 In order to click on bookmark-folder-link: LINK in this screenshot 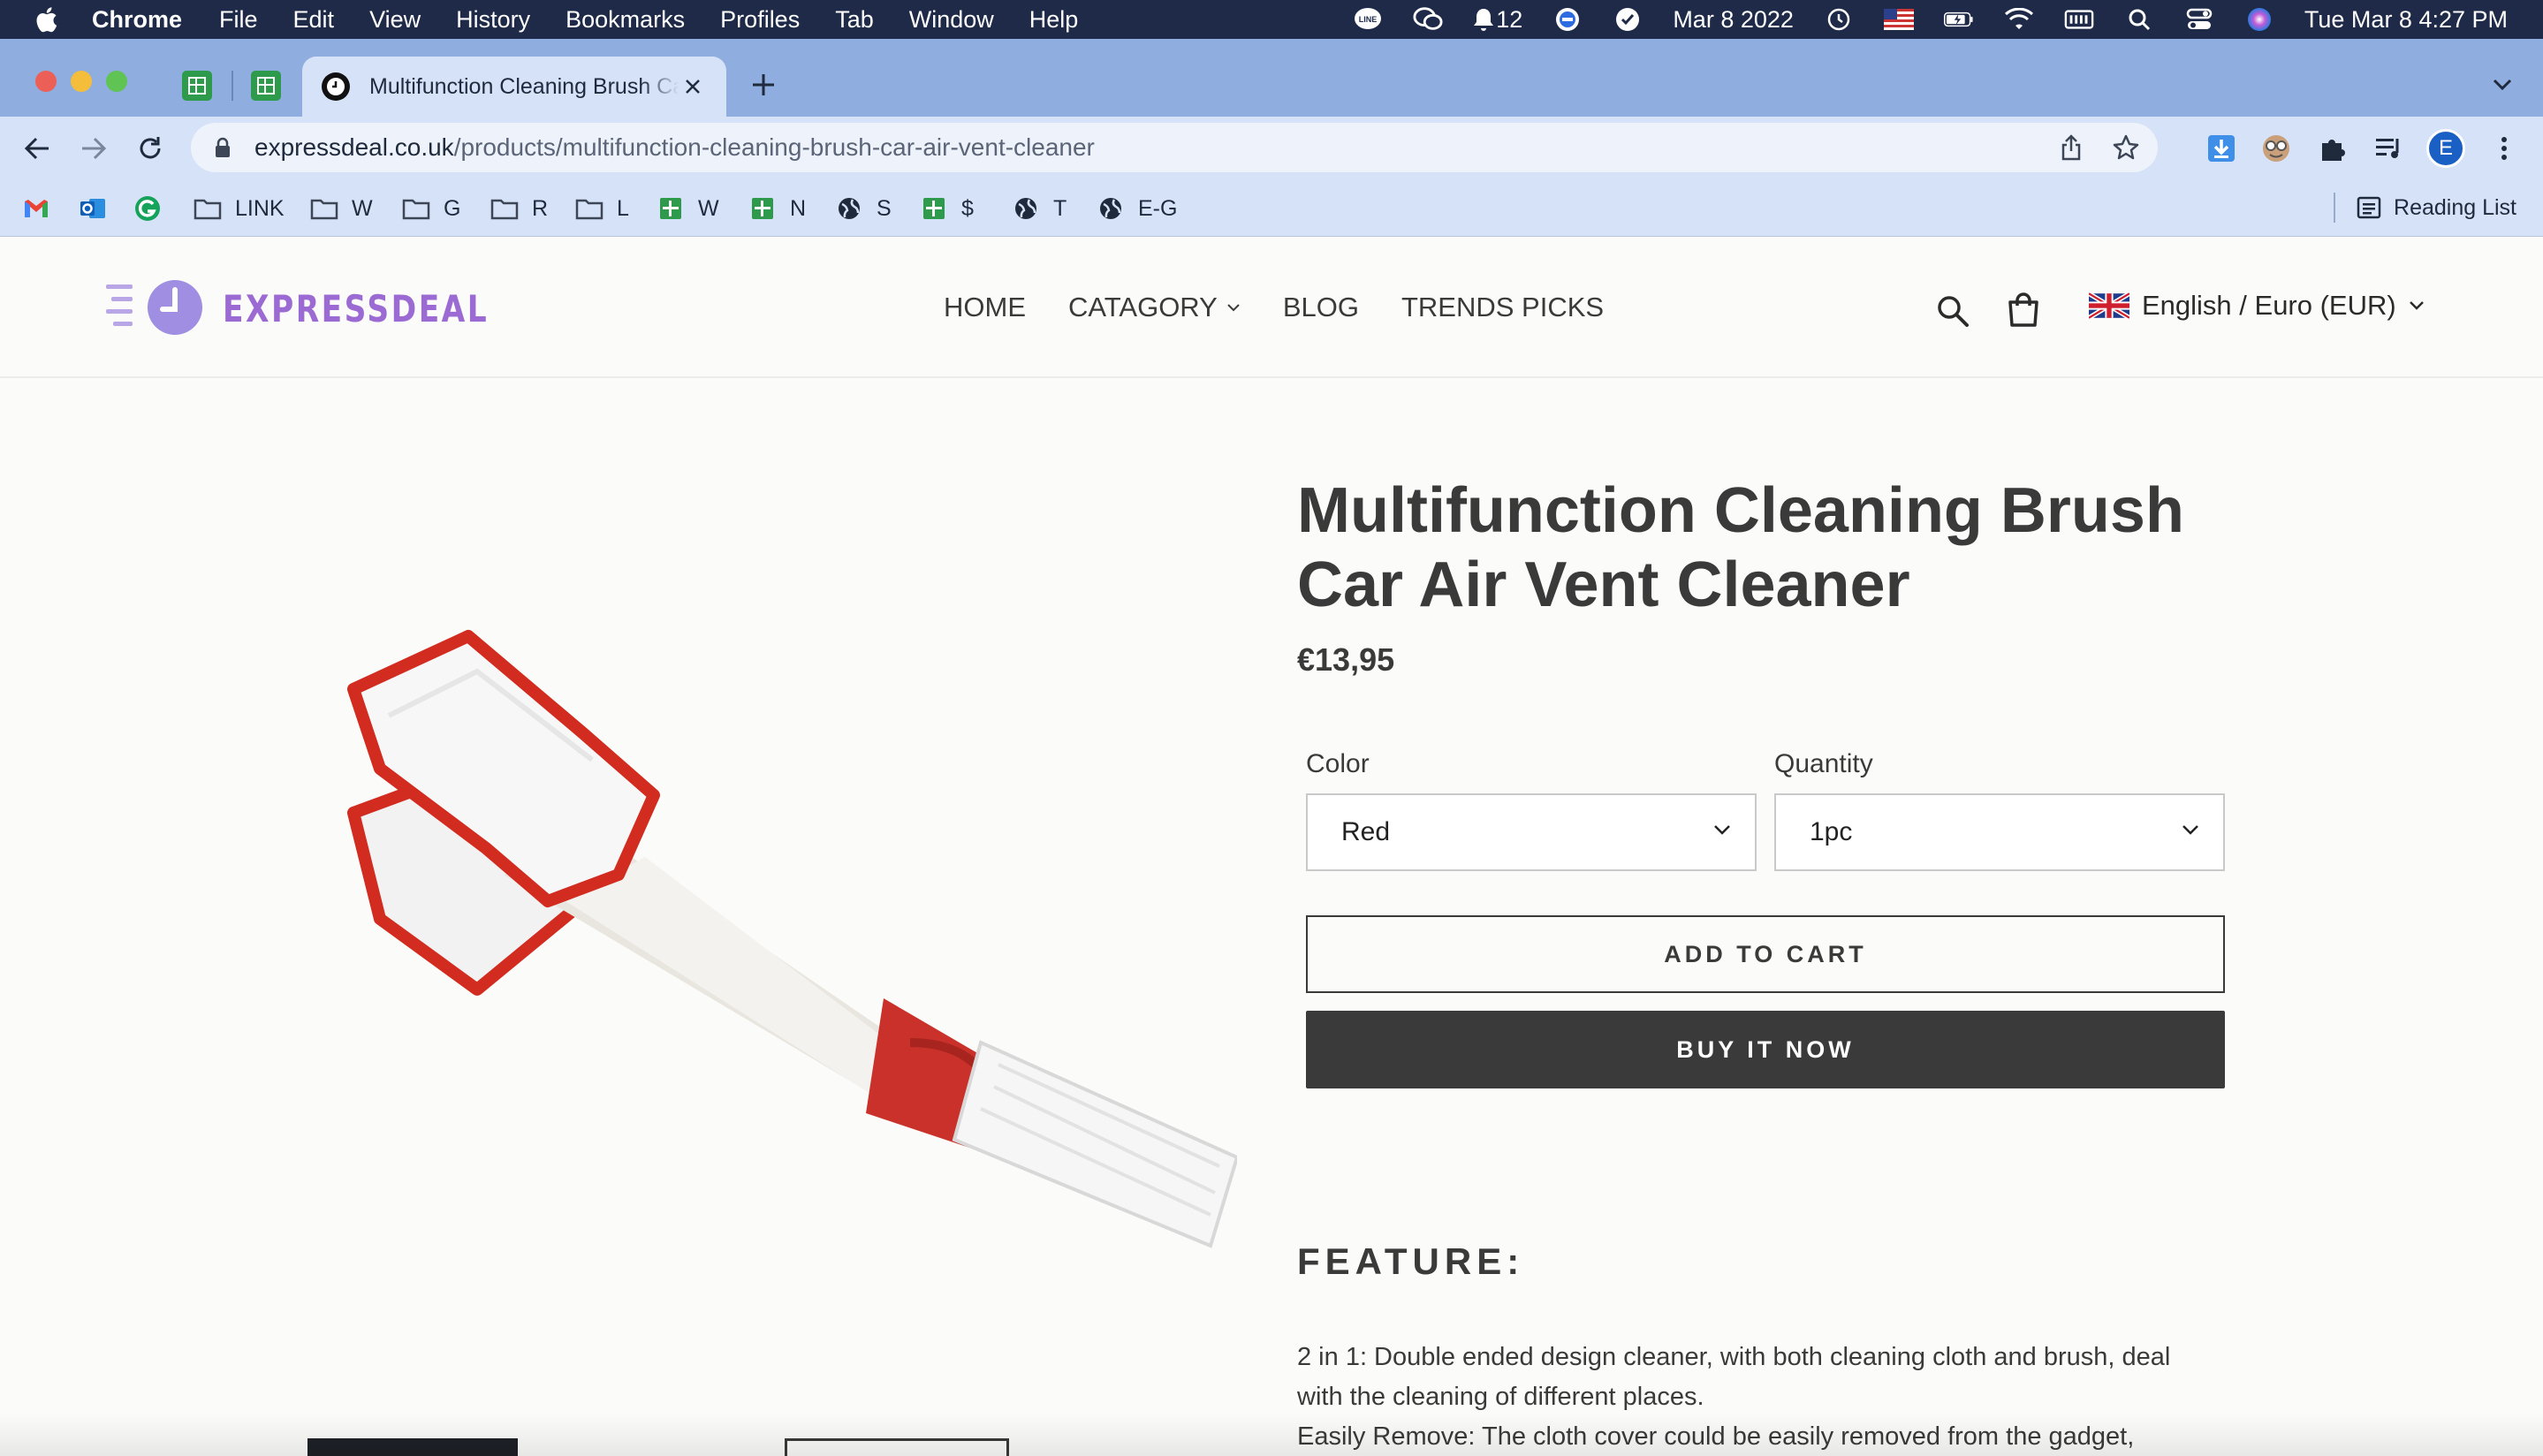, I will do `click(239, 208)`.